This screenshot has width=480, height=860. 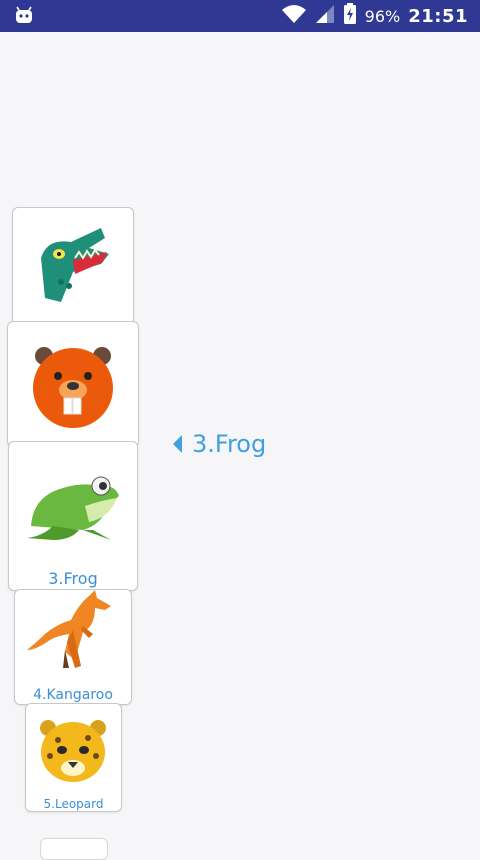 What do you see at coordinates (73, 695) in the screenshot?
I see `animal-card-label: 4.Kangaroo` at bounding box center [73, 695].